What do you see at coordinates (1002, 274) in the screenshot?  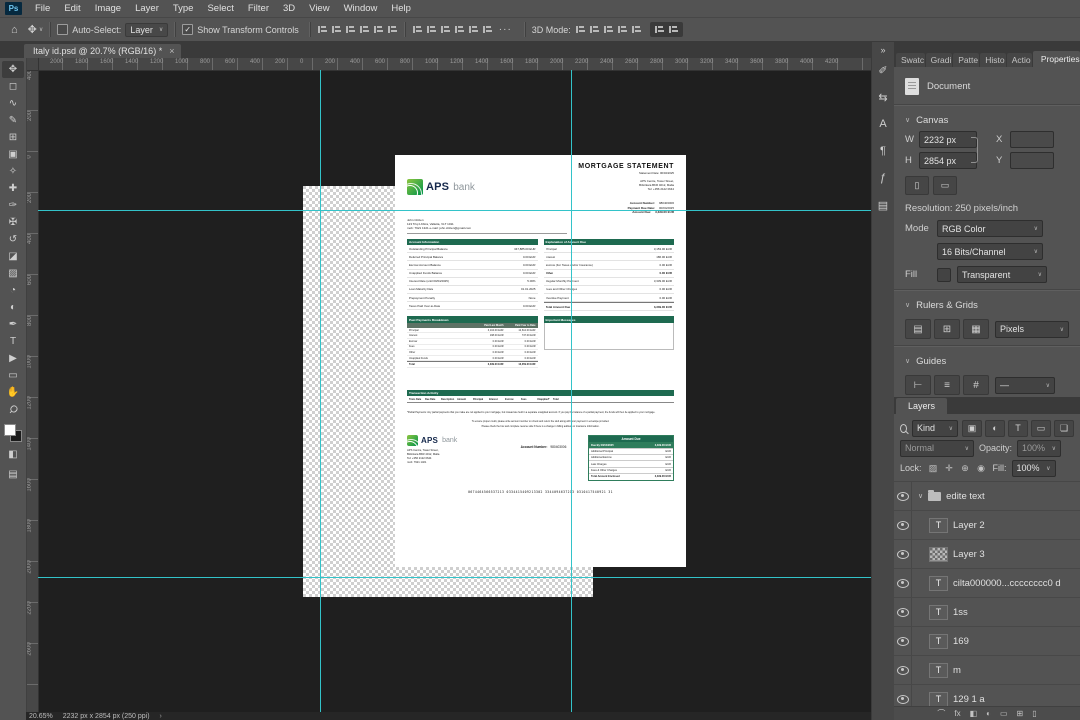 I see `fill-dropdown: Transparent` at bounding box center [1002, 274].